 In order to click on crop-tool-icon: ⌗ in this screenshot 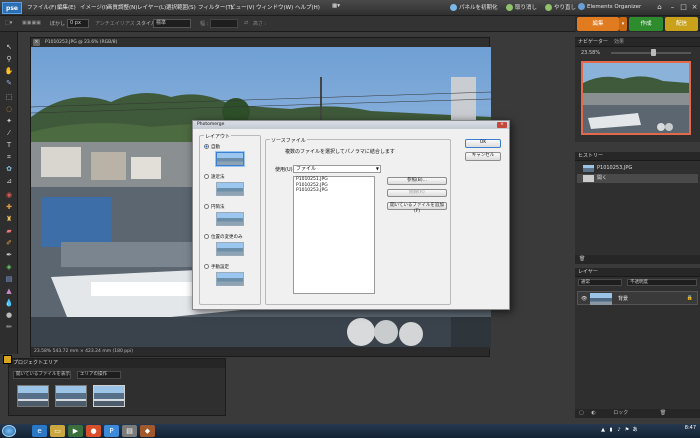, I will do `click(9, 157)`.